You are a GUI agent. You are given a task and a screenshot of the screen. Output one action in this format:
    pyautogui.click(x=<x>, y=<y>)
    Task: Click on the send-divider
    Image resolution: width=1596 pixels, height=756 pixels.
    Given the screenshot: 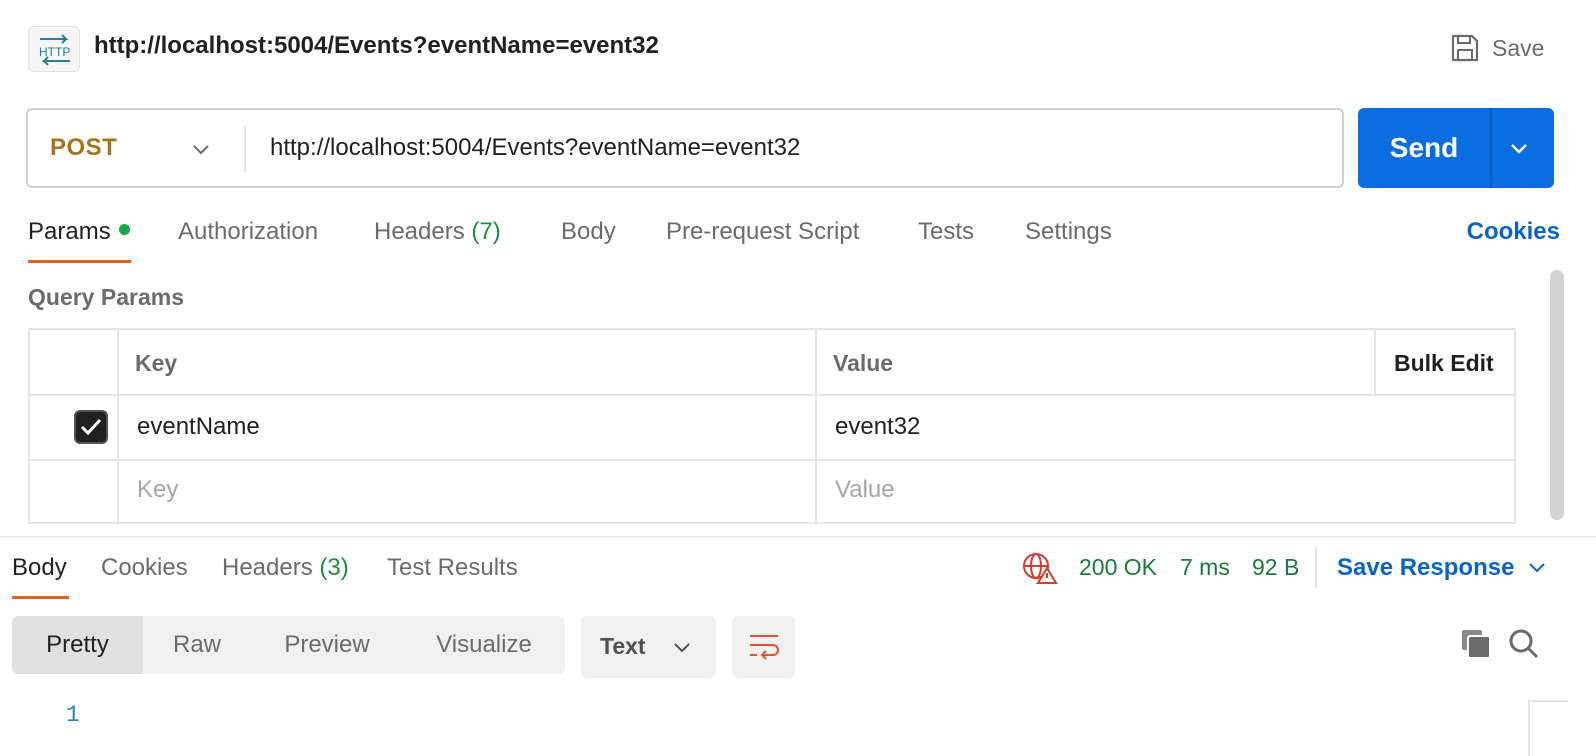 What is the action you would take?
    pyautogui.click(x=1491, y=148)
    